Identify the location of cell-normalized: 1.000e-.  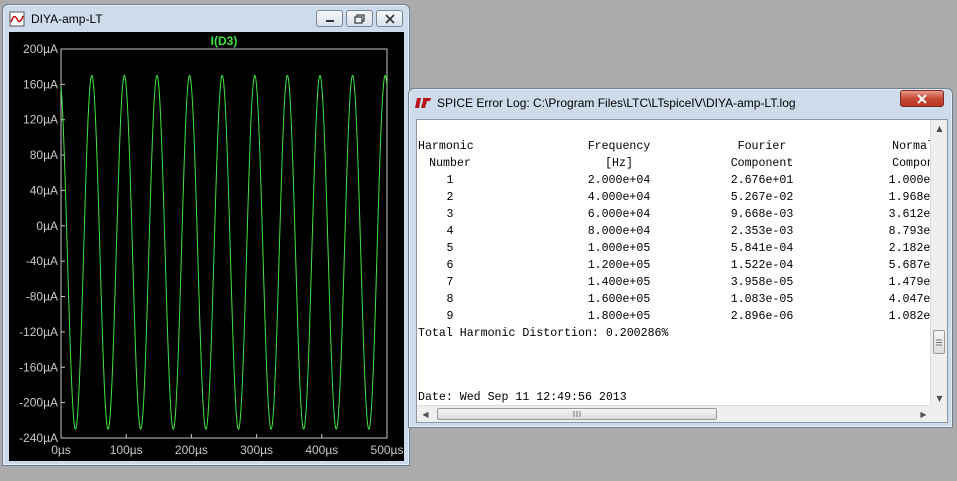
(910, 180).